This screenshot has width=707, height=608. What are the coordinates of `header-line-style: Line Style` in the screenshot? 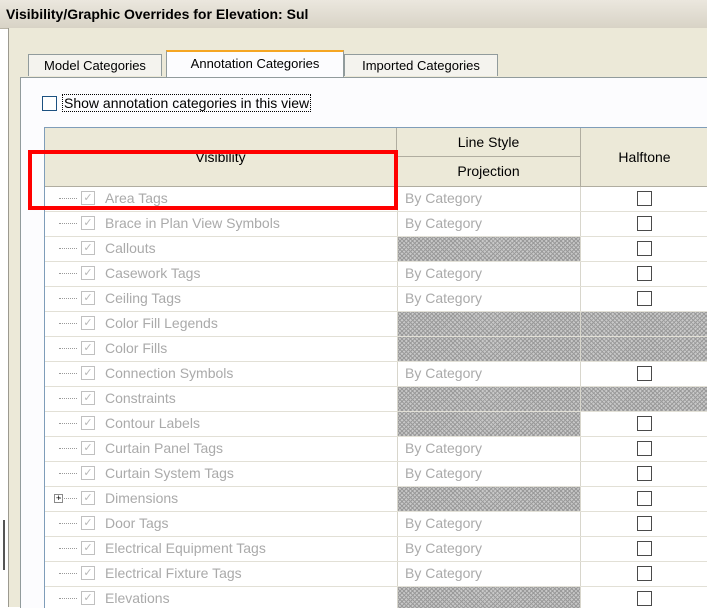 It's located at (489, 142).